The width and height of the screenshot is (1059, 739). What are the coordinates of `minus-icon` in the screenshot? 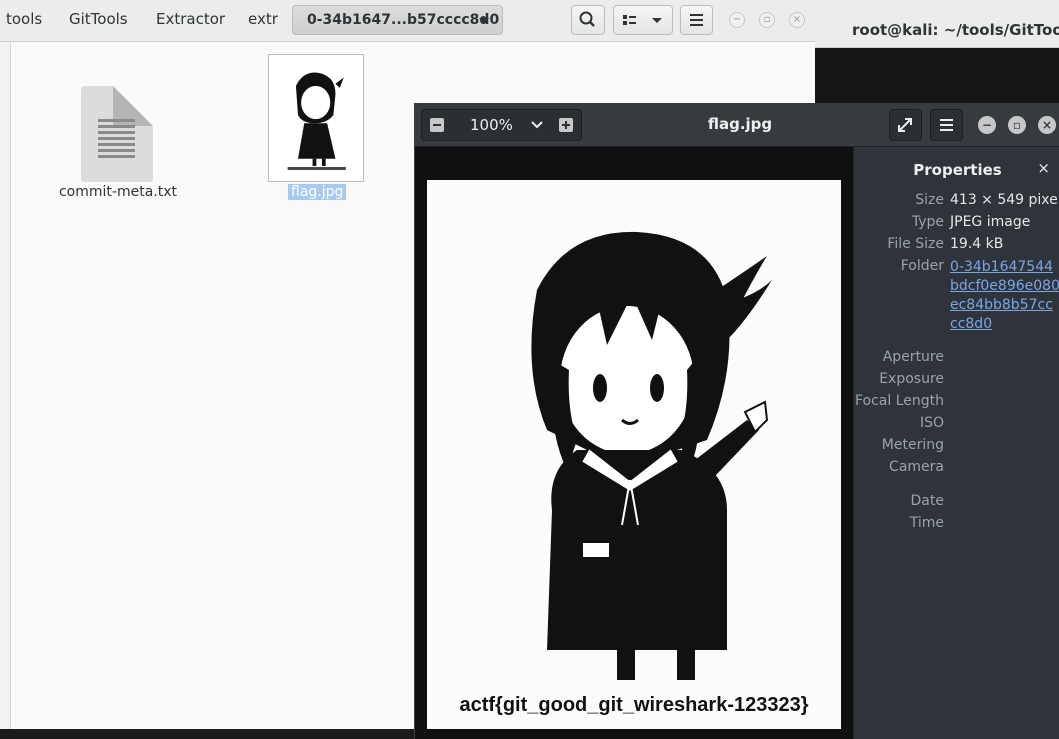 It's located at (437, 125).